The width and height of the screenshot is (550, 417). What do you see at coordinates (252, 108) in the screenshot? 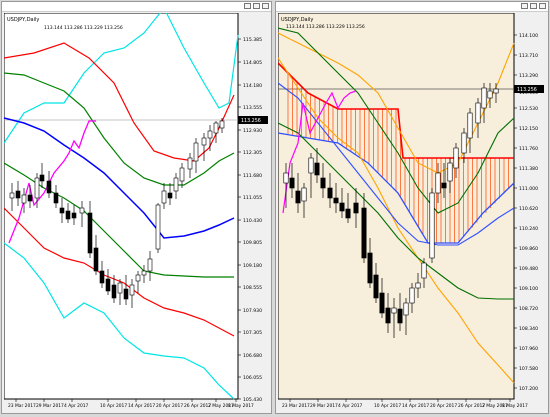
I see `y-tick-label: 113.555` at bounding box center [252, 108].